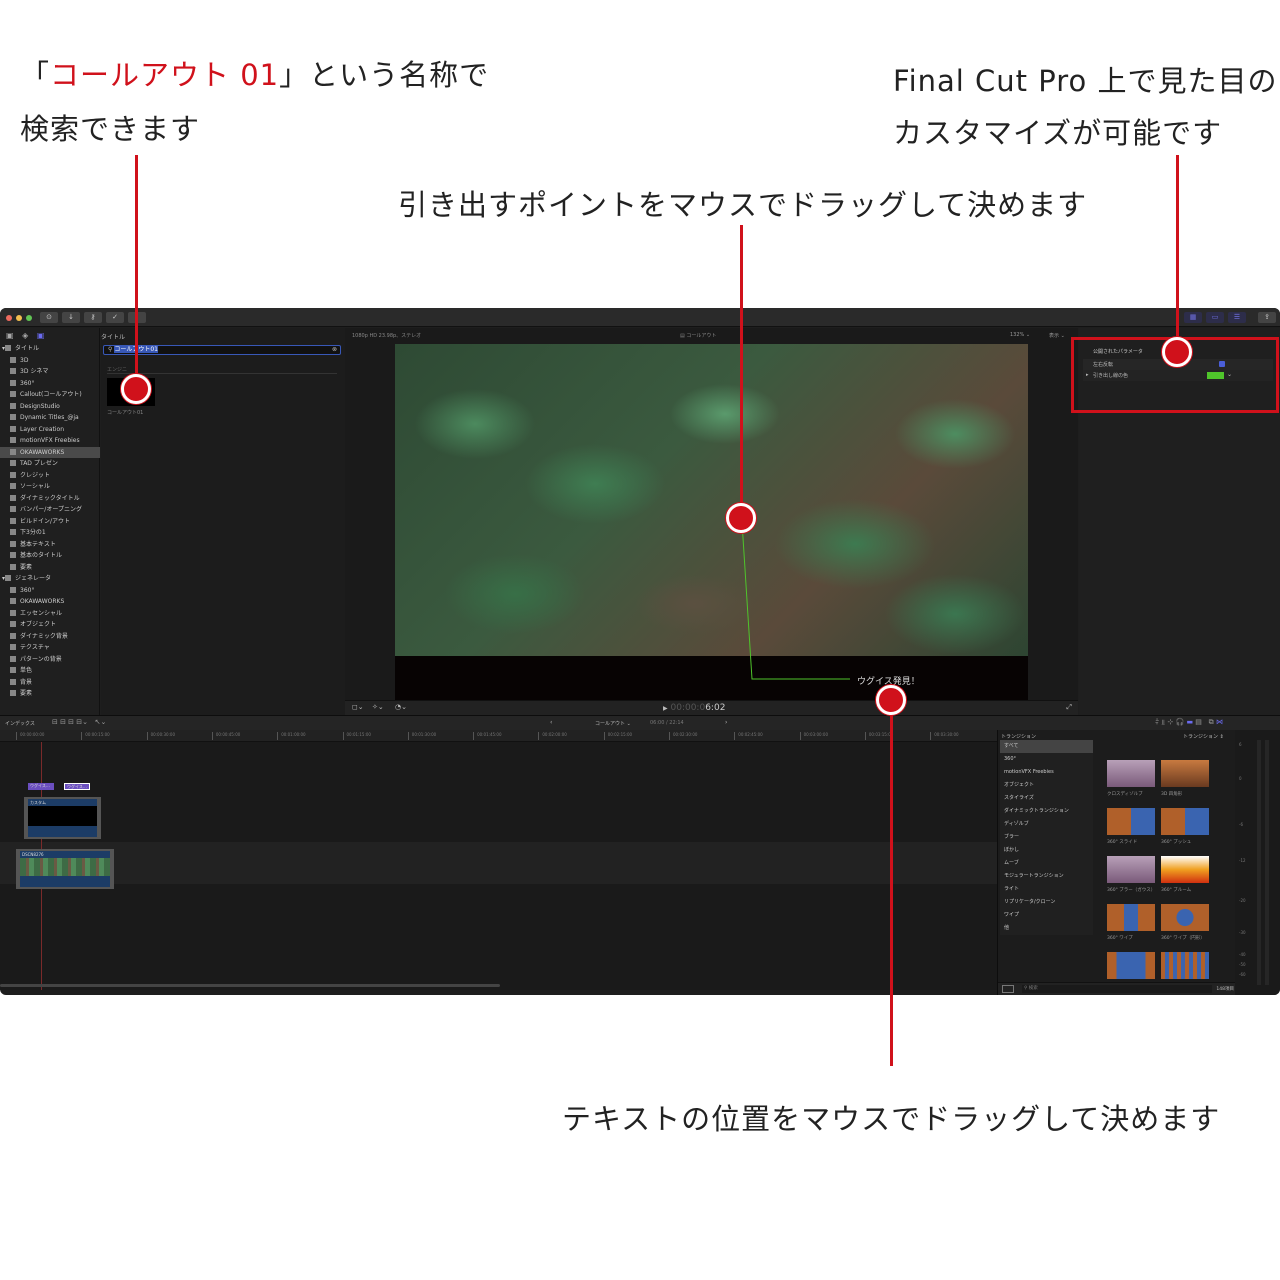 Image resolution: width=1280 pixels, height=1280 pixels. I want to click on sidebar-item: Callout(コールアウト), so click(54, 394).